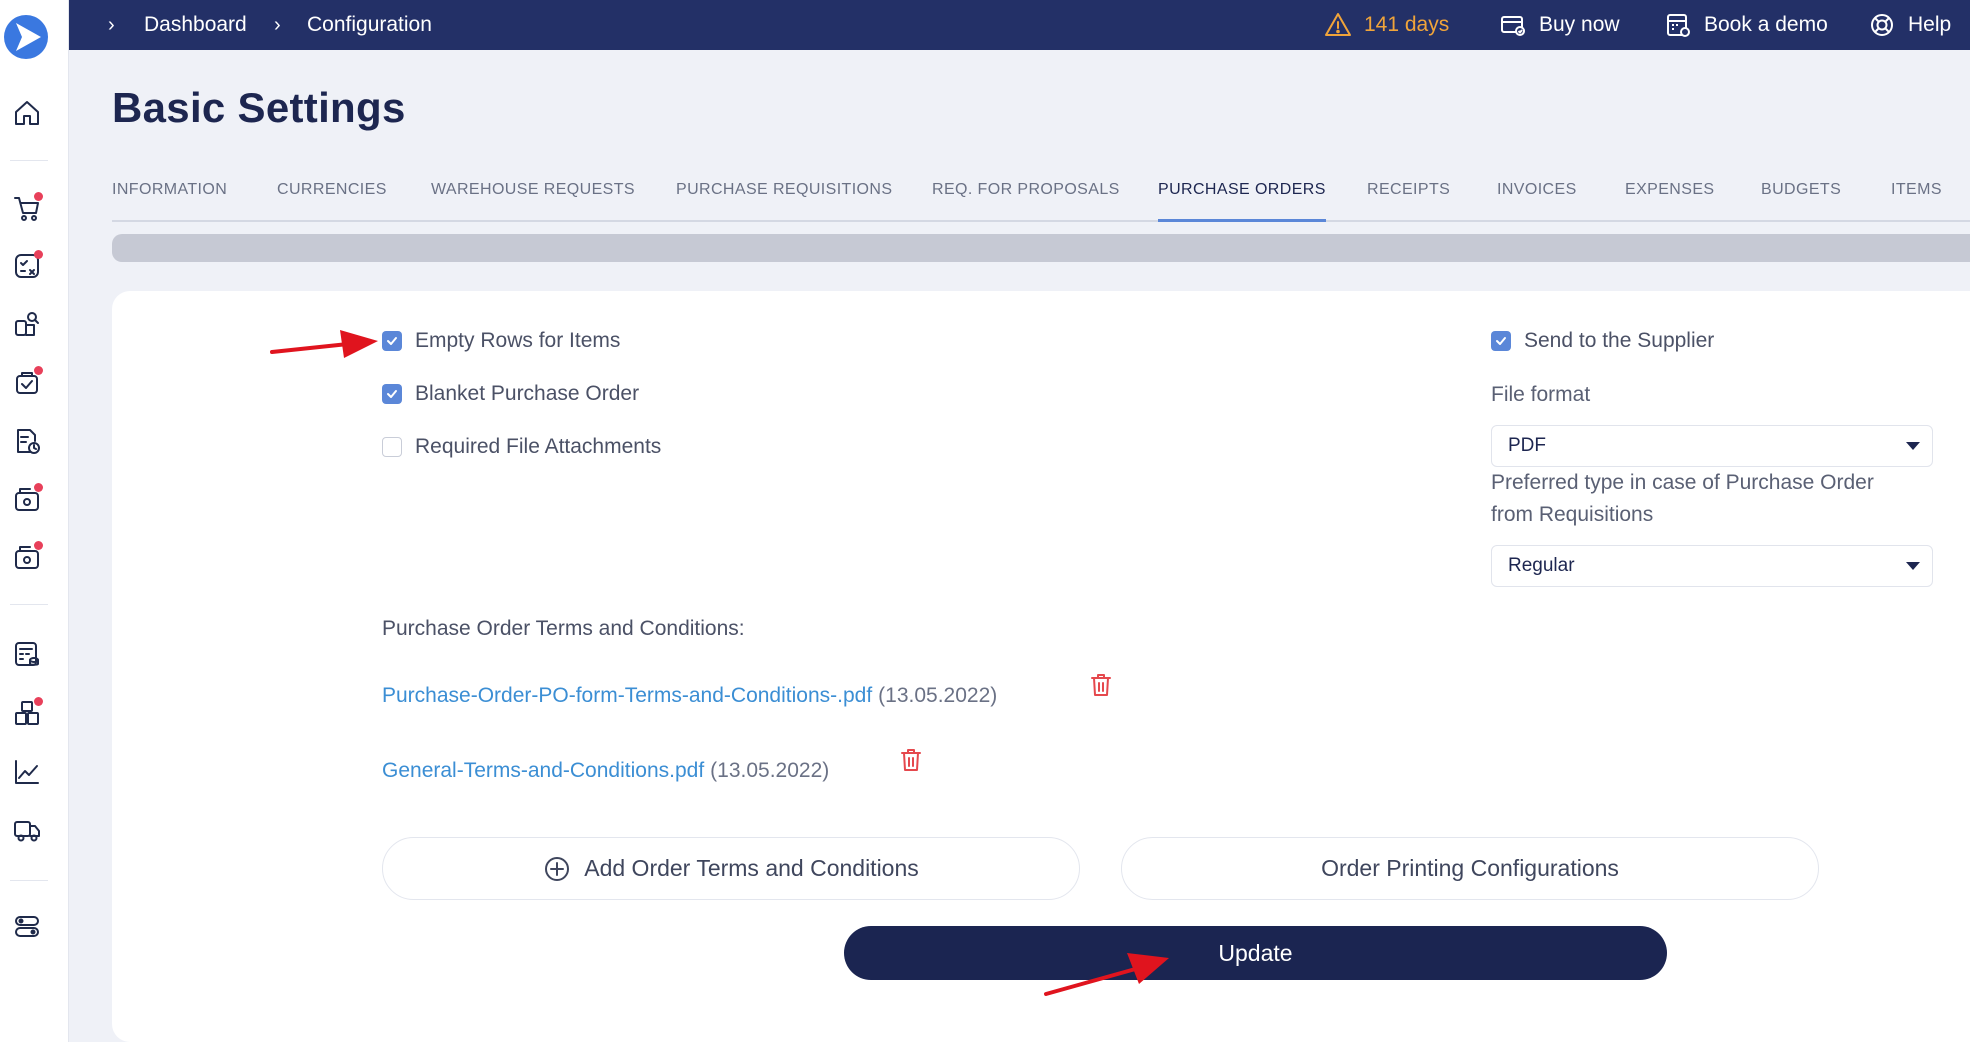 Image resolution: width=1970 pixels, height=1042 pixels. Describe the element at coordinates (1930, 24) in the screenshot. I see `help-label: Help` at that location.